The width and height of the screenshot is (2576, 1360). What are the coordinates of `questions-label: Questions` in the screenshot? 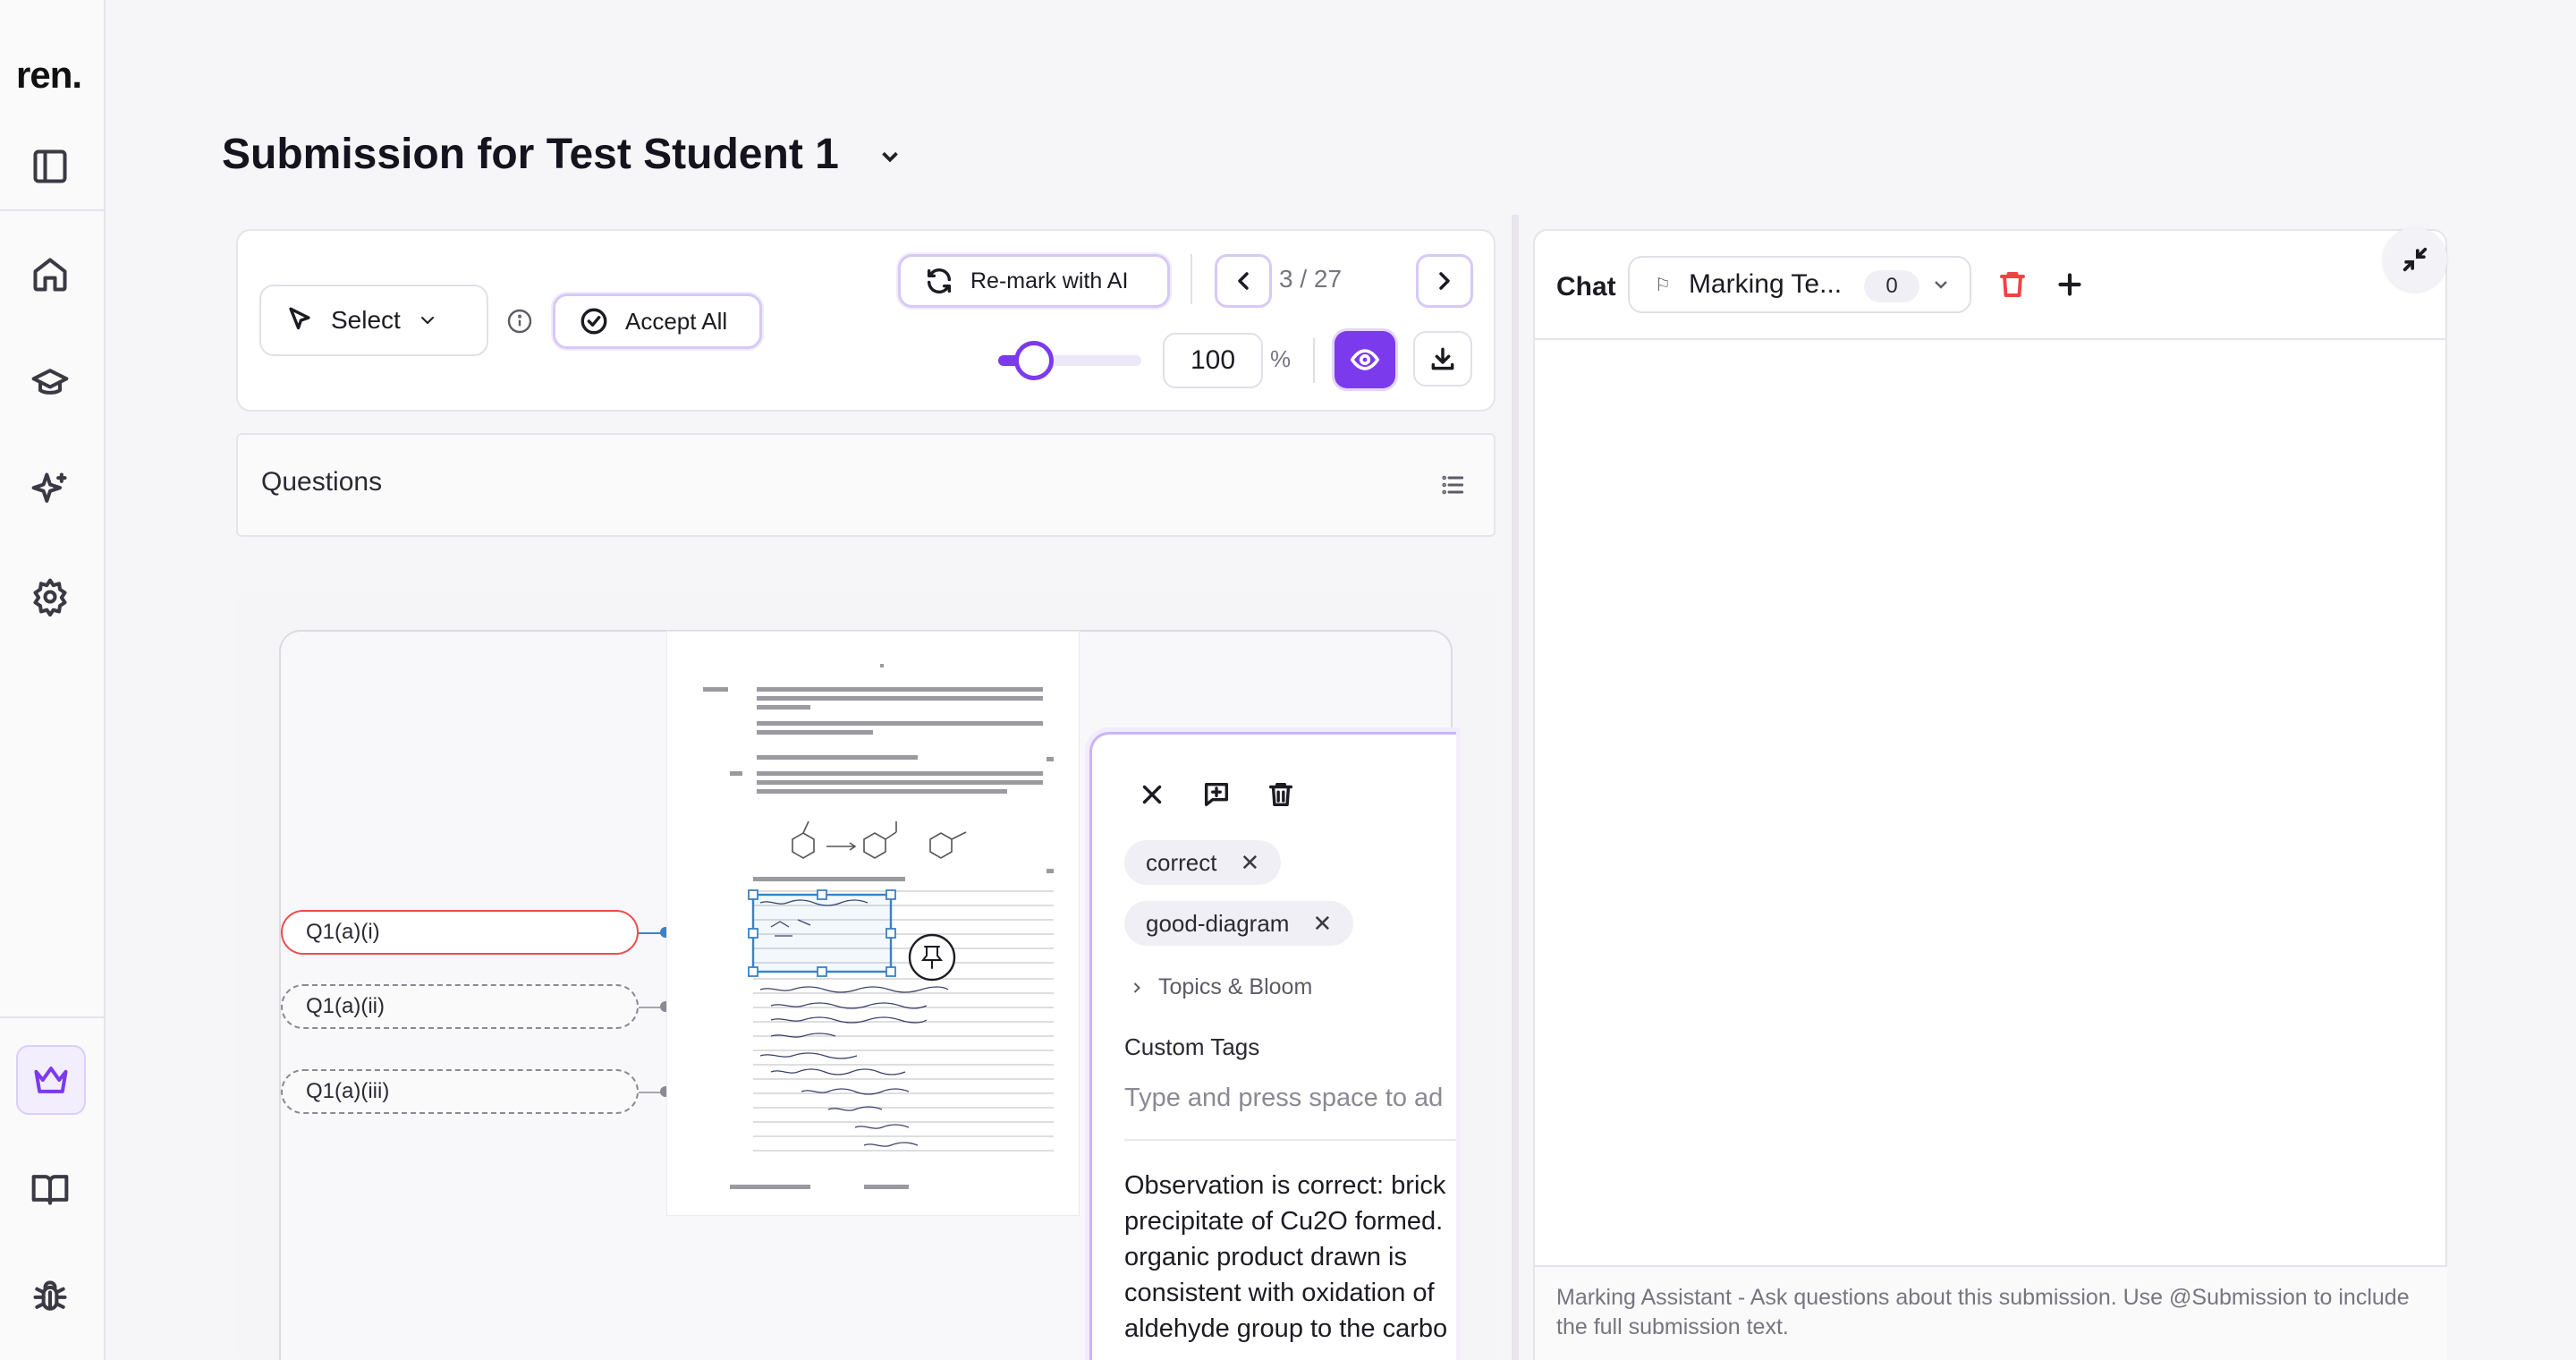 It's located at (322, 482).